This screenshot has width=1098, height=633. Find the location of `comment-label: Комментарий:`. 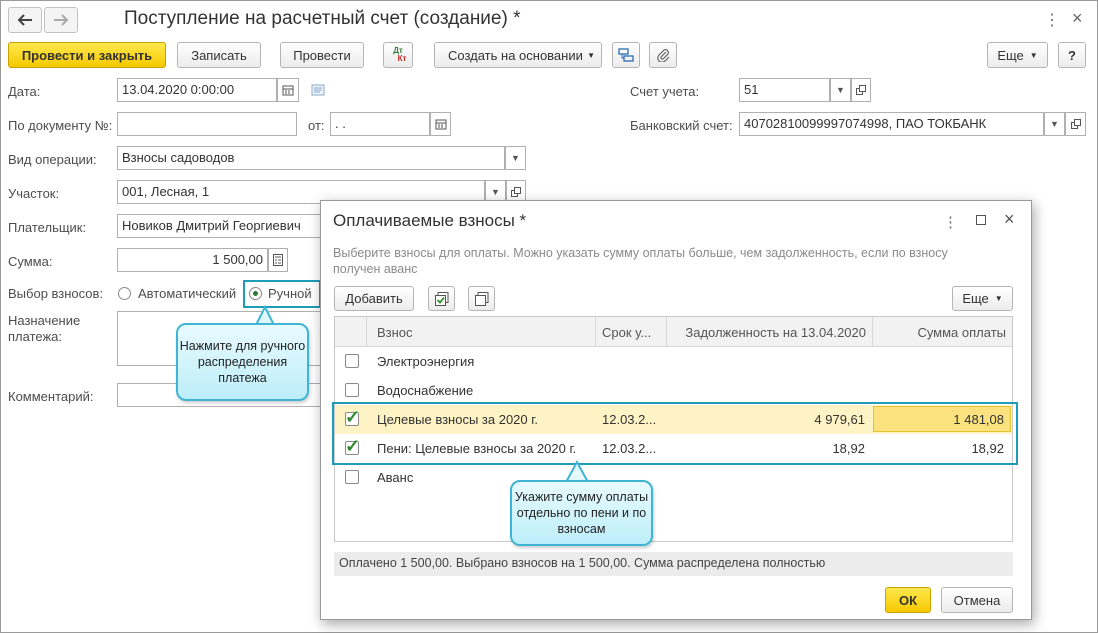

comment-label: Комментарий: is located at coordinates (51, 396).